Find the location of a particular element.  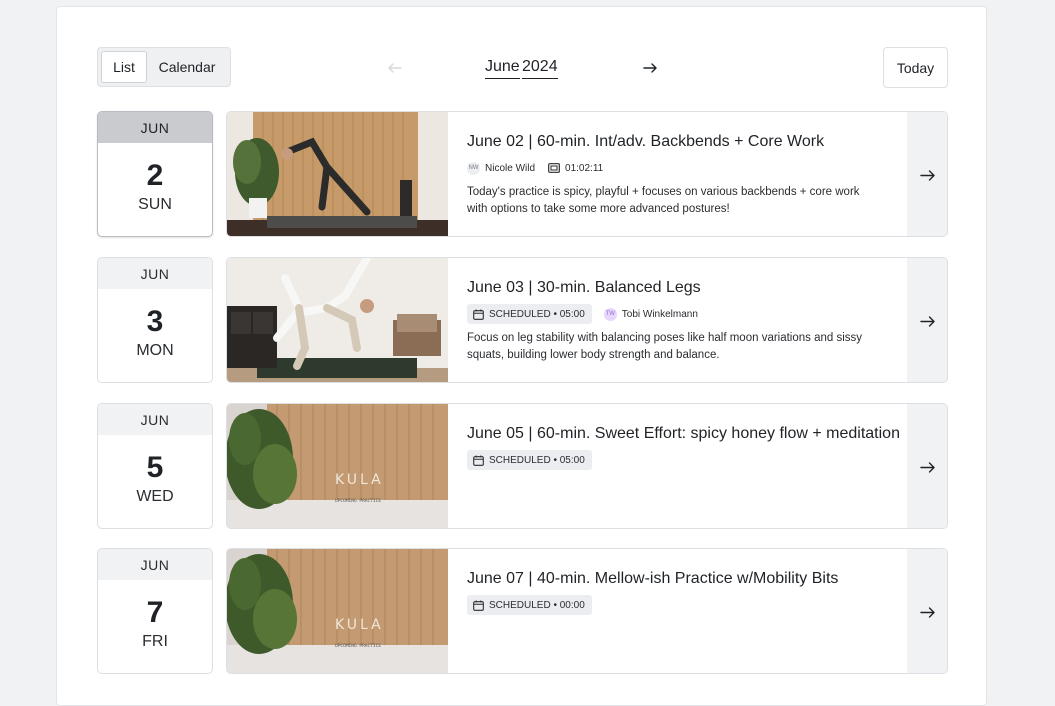

date-card: JUN 5 WED is located at coordinates (155, 466).